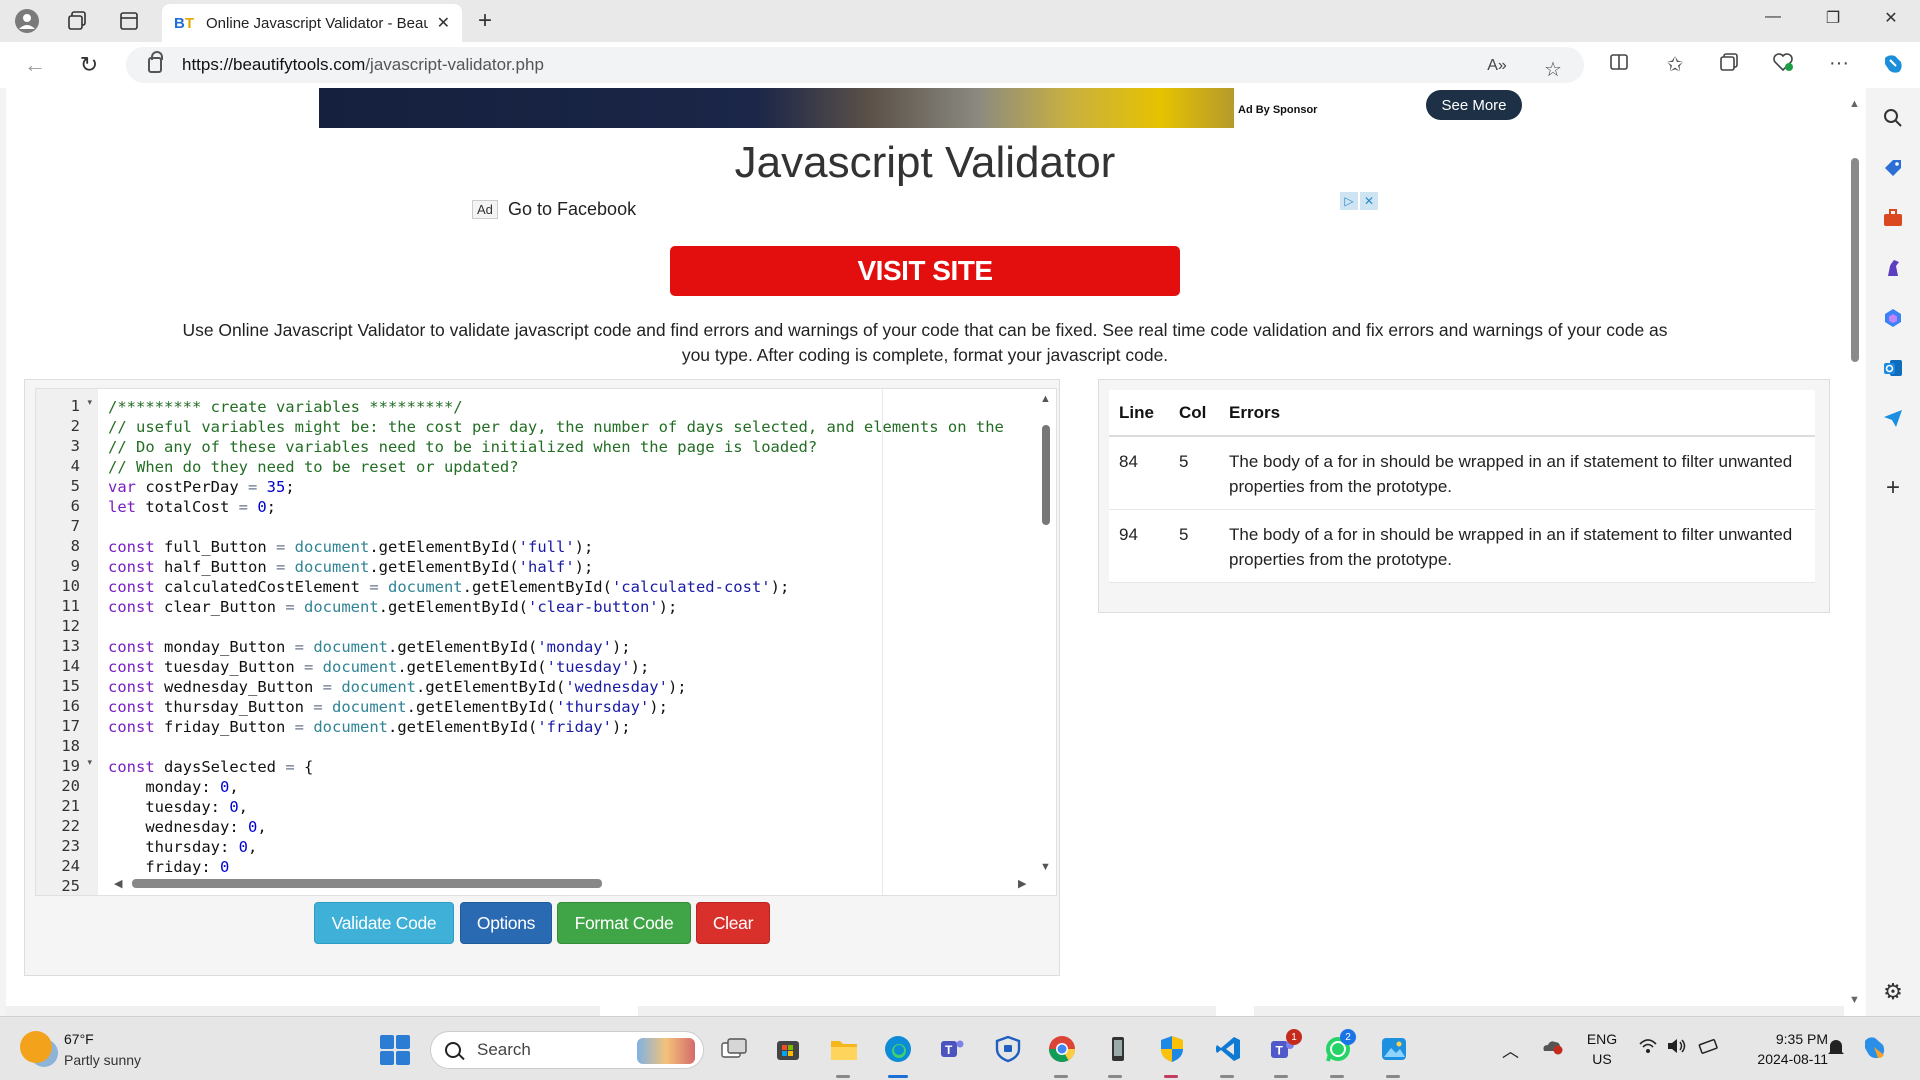 The width and height of the screenshot is (1920, 1080). What do you see at coordinates (1875, 1050) in the screenshot?
I see `copilot-taskbar-icon` at bounding box center [1875, 1050].